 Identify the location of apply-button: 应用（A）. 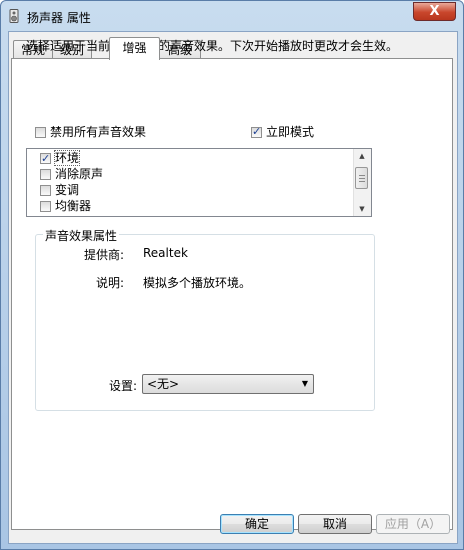
(413, 524).